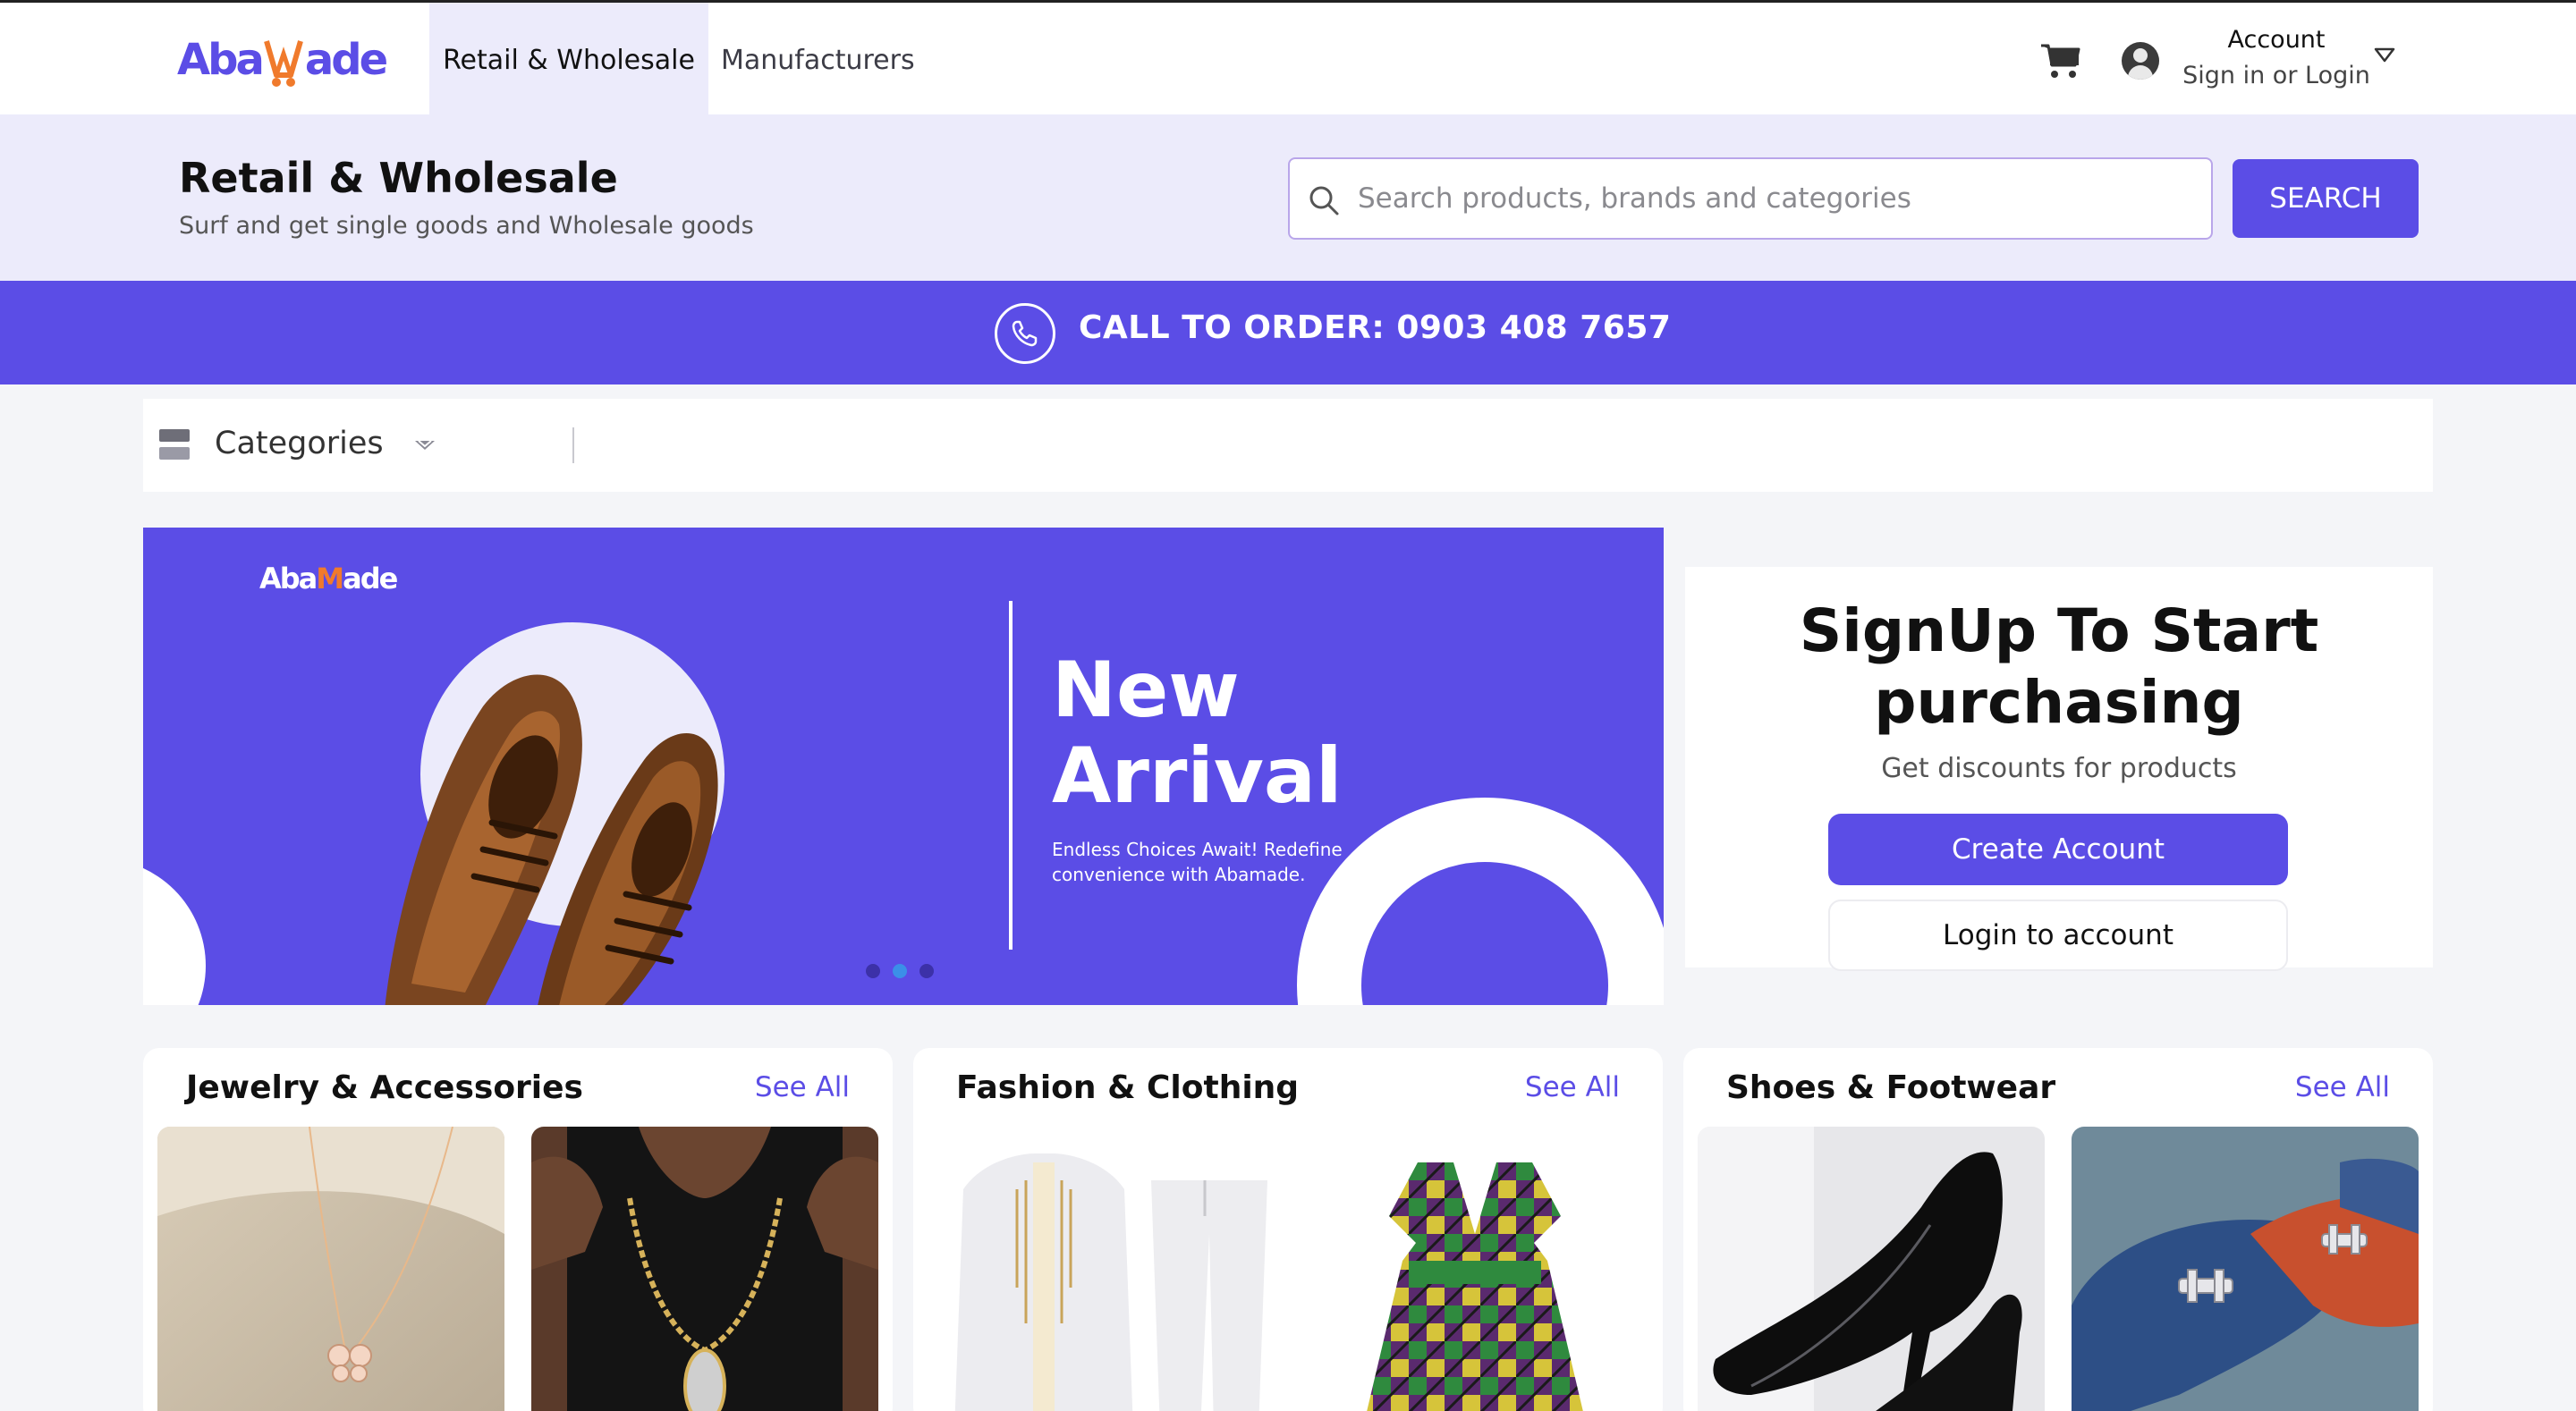 The width and height of the screenshot is (2576, 1411). What do you see at coordinates (1474, 1269) in the screenshot?
I see `product-tile-ankara-dress` at bounding box center [1474, 1269].